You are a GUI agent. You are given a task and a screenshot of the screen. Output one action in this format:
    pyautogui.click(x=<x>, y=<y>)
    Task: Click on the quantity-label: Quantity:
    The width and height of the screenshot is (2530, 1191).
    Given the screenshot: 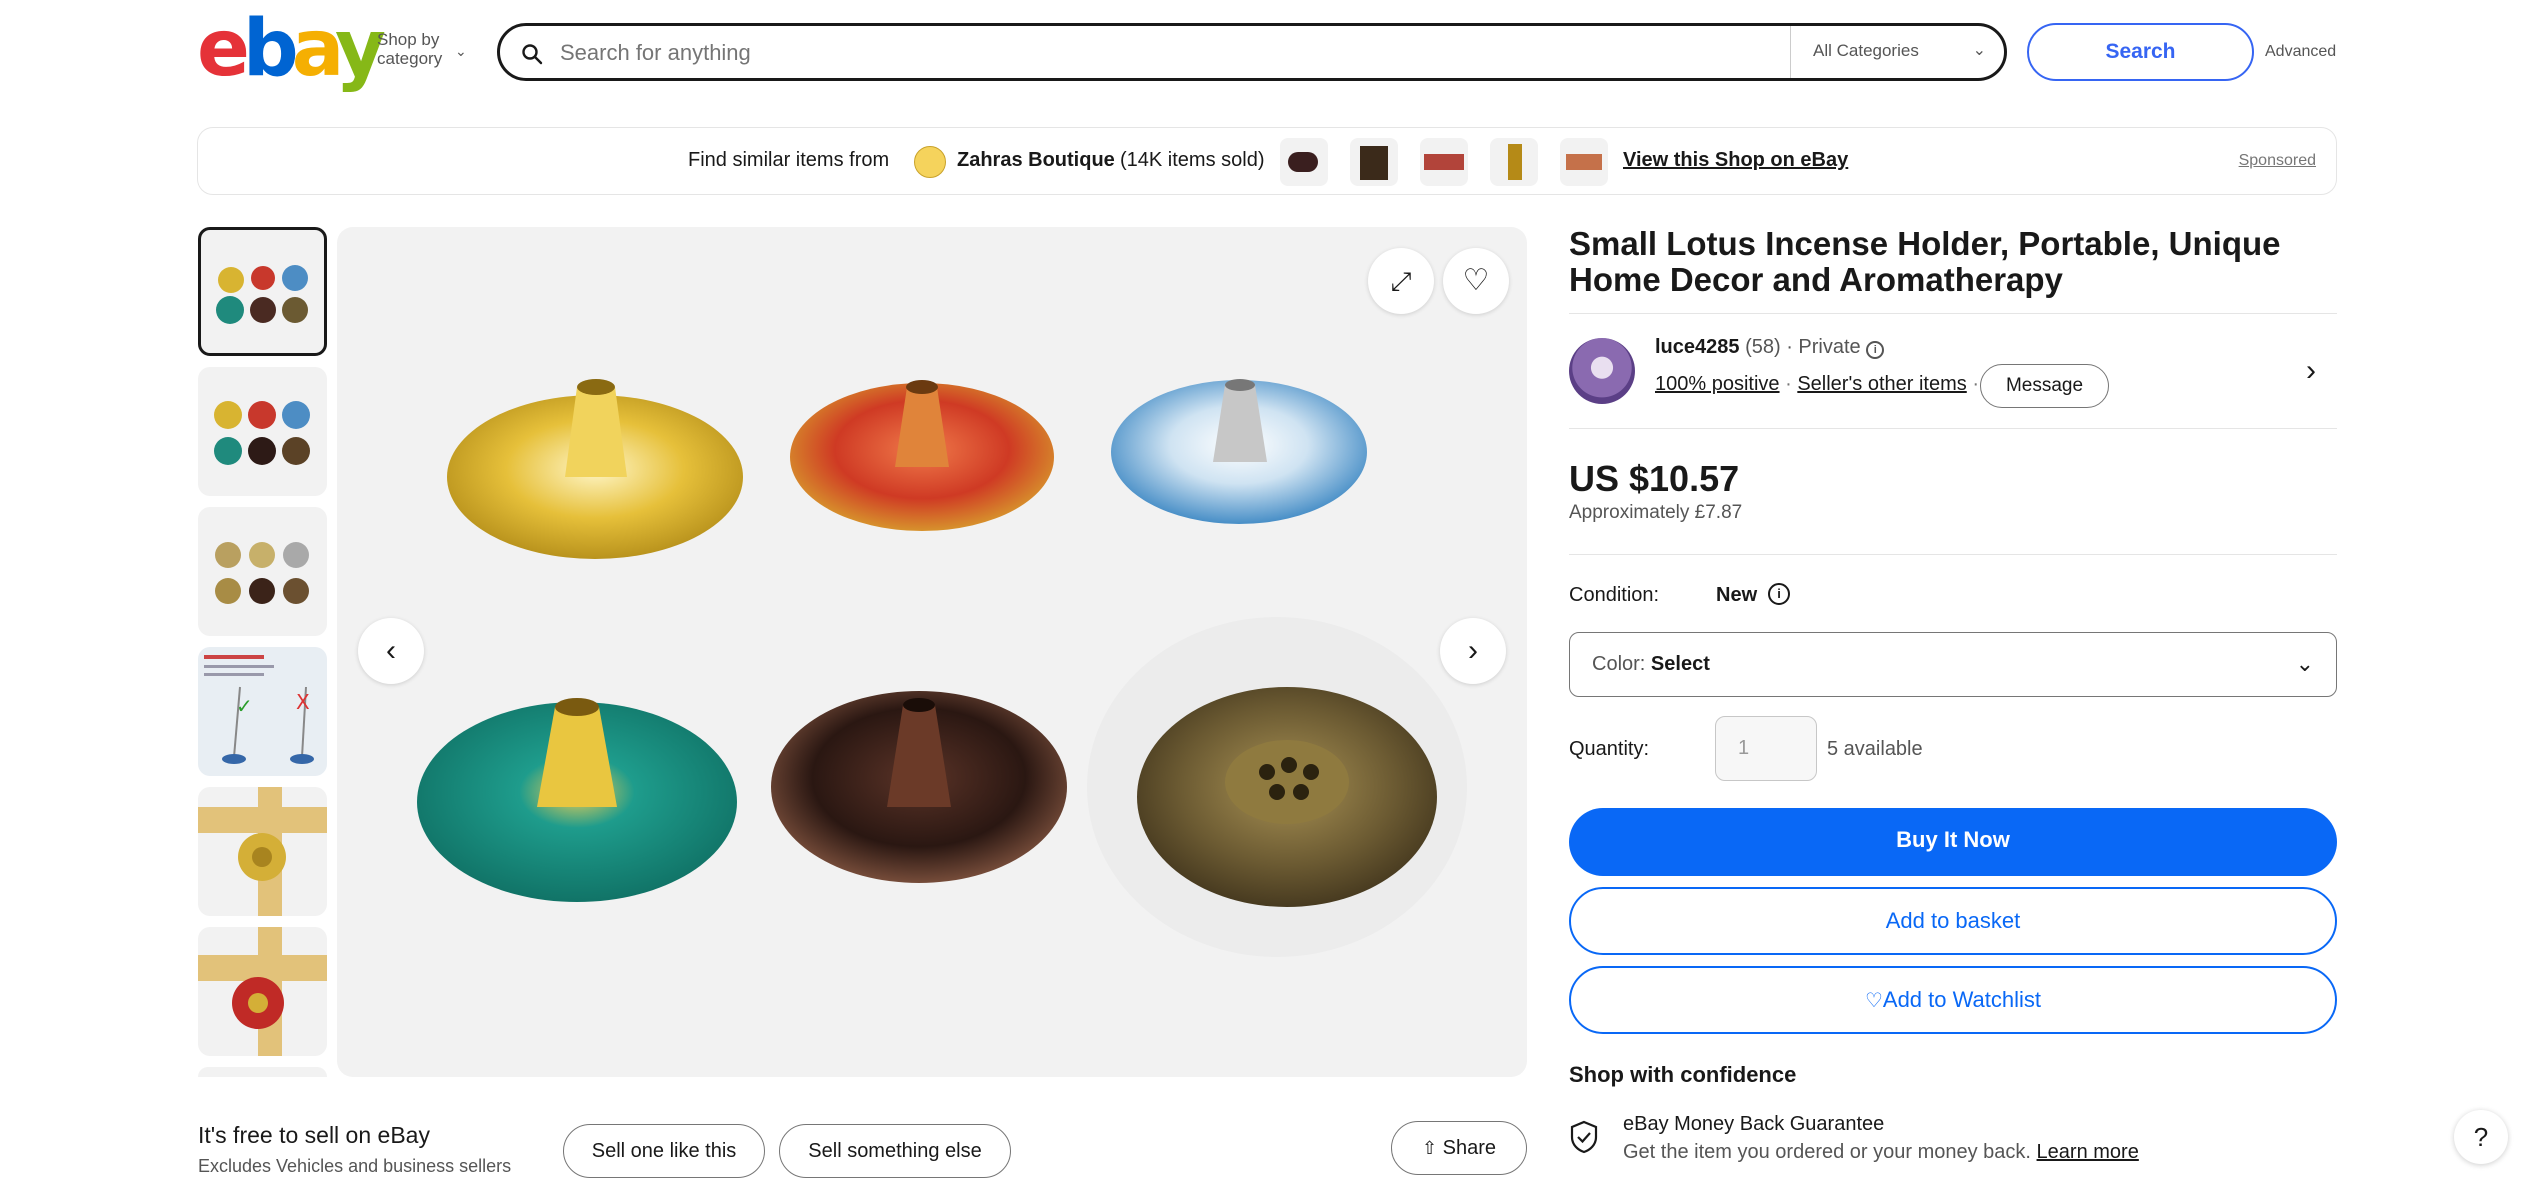 What is the action you would take?
    pyautogui.click(x=1609, y=749)
    